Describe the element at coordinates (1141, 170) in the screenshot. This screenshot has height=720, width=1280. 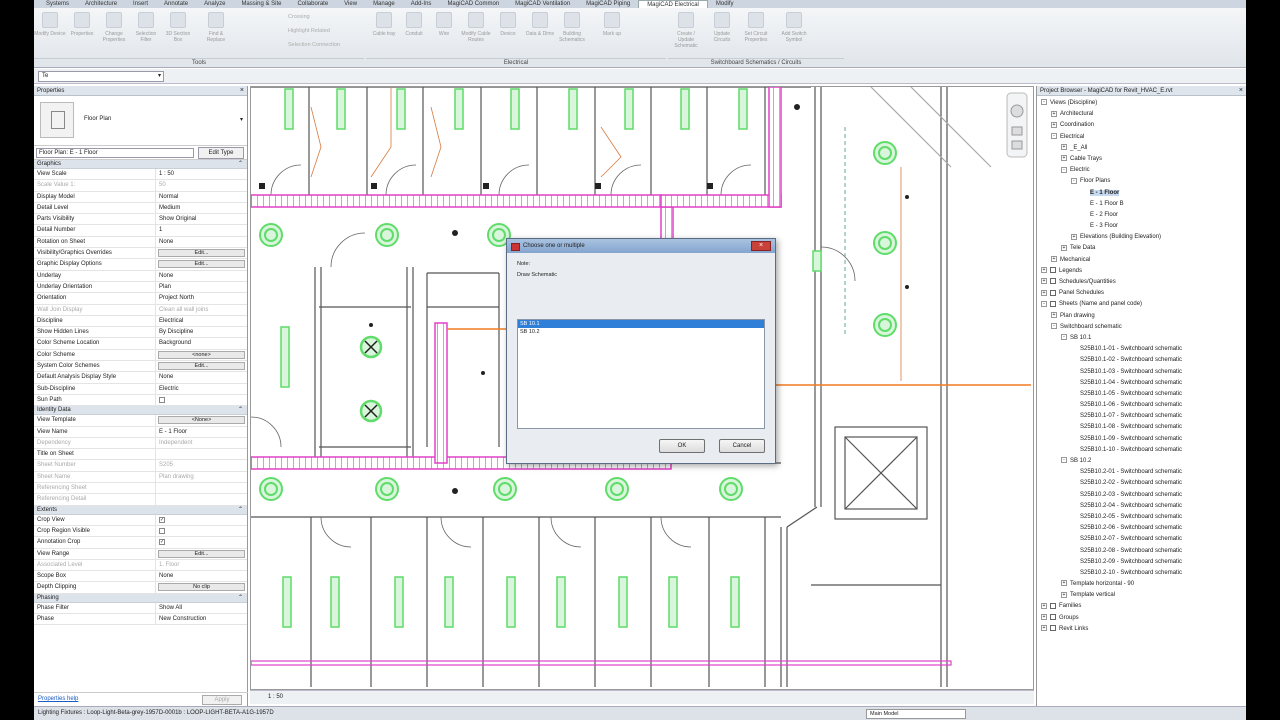
I see `browser-tree-node: - Electric` at that location.